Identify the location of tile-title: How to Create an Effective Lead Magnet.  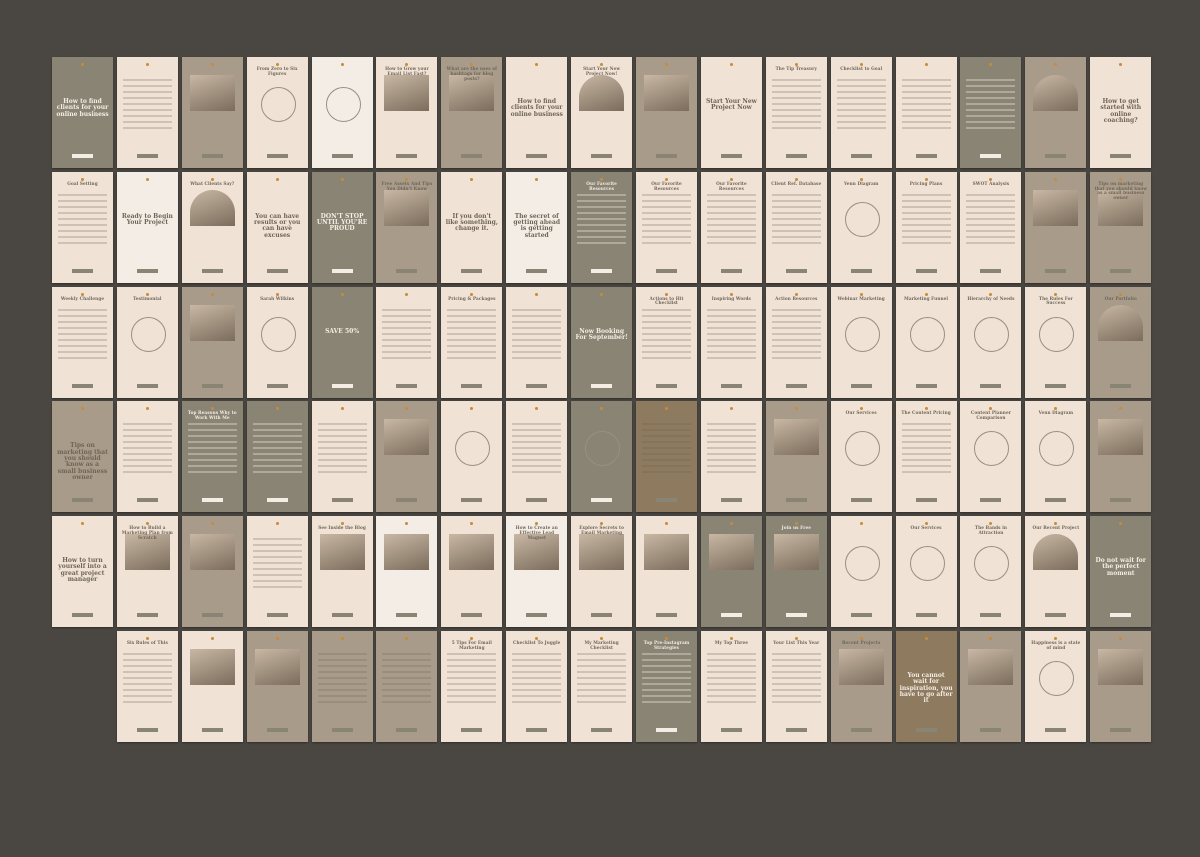
(536, 532).